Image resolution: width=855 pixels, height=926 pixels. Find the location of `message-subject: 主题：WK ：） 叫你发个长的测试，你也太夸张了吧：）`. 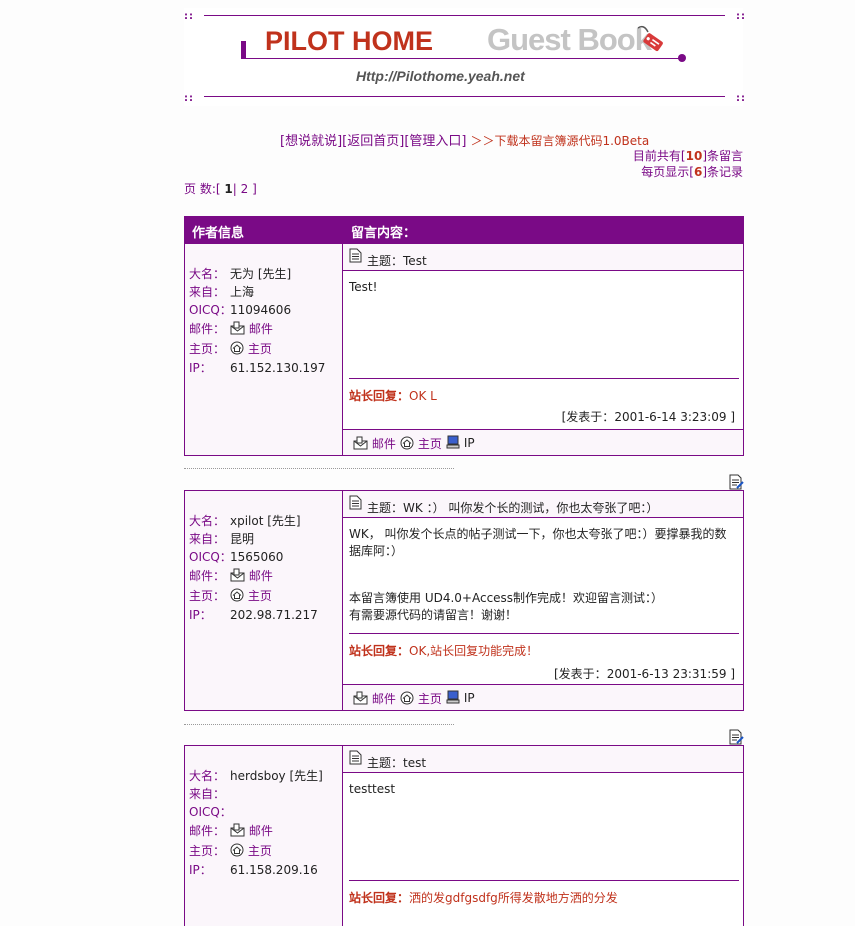

message-subject: 主题：WK ：） 叫你发个长的测试，你也太夸张了吧：） is located at coordinates (513, 508).